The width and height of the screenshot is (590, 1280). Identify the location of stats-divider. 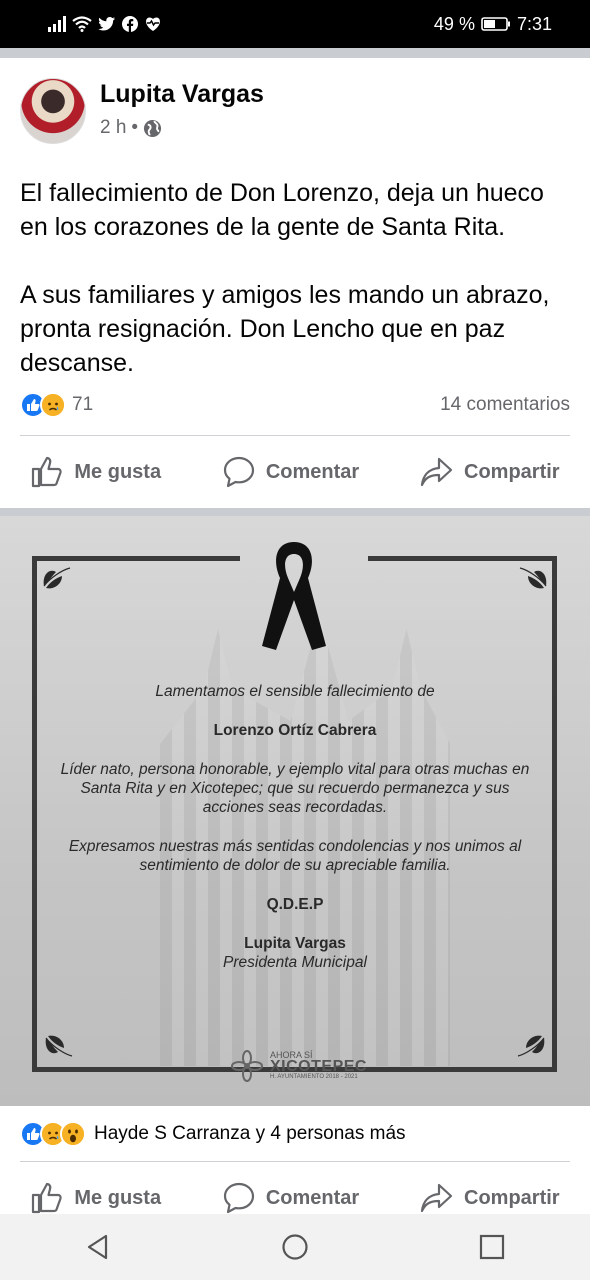
(295, 435).